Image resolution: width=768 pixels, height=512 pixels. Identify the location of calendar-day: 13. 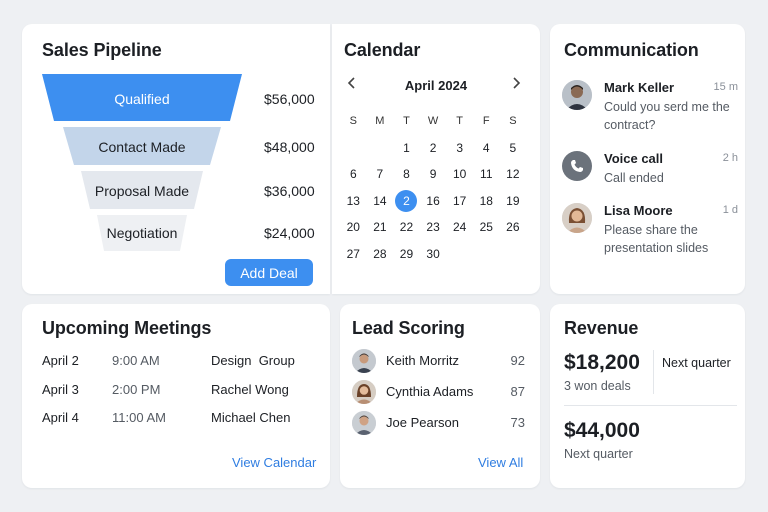
(353, 201).